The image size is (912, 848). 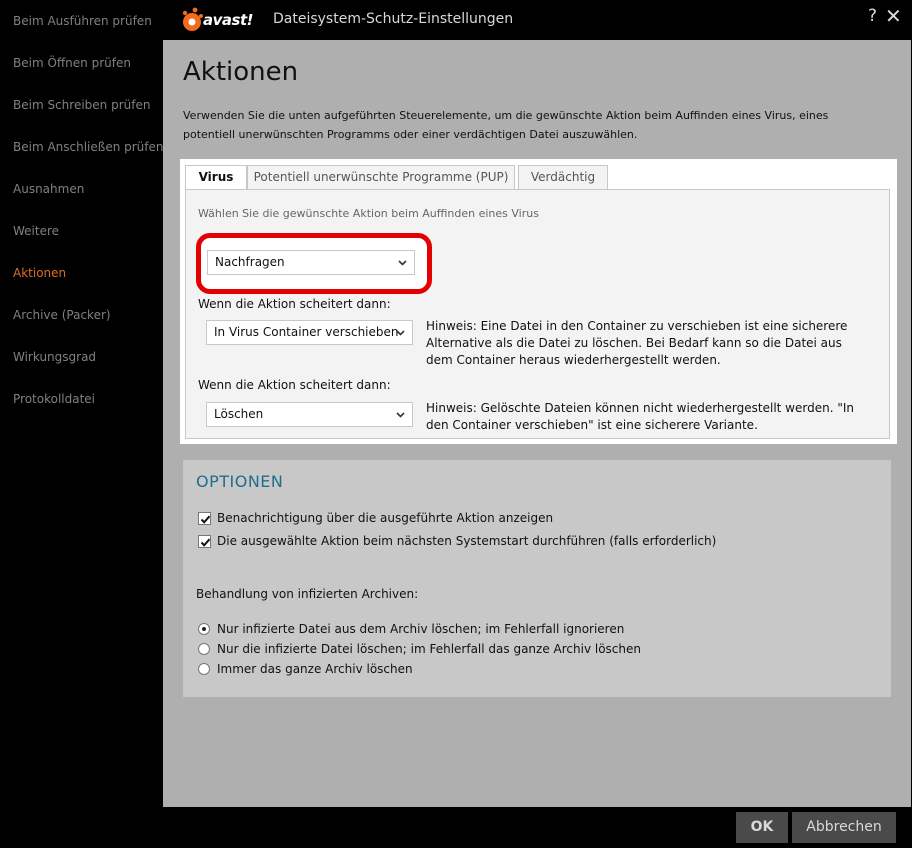 What do you see at coordinates (88, 147) in the screenshot?
I see `sidebar-item-beim-anschliessen-pruefen: Beim Anschließen prüfen` at bounding box center [88, 147].